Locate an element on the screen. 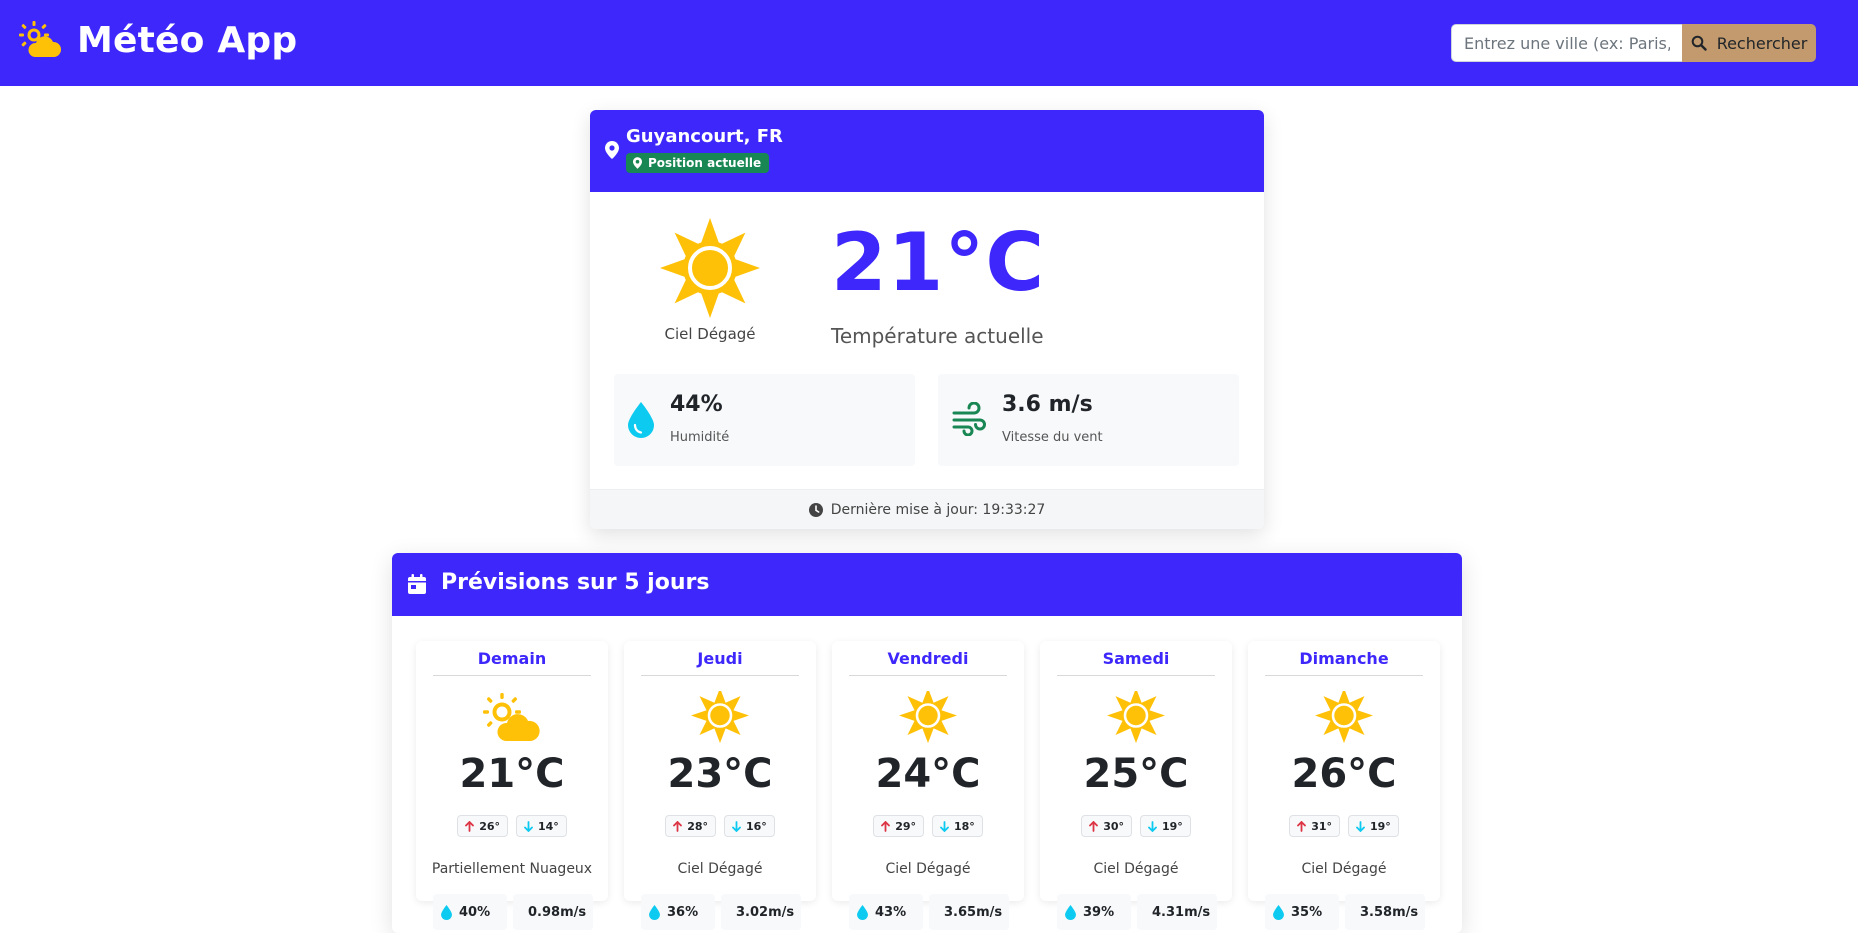 Image resolution: width=1858 pixels, height=933 pixels. day-stats: 39% 4.31m/s is located at coordinates (1137, 912).